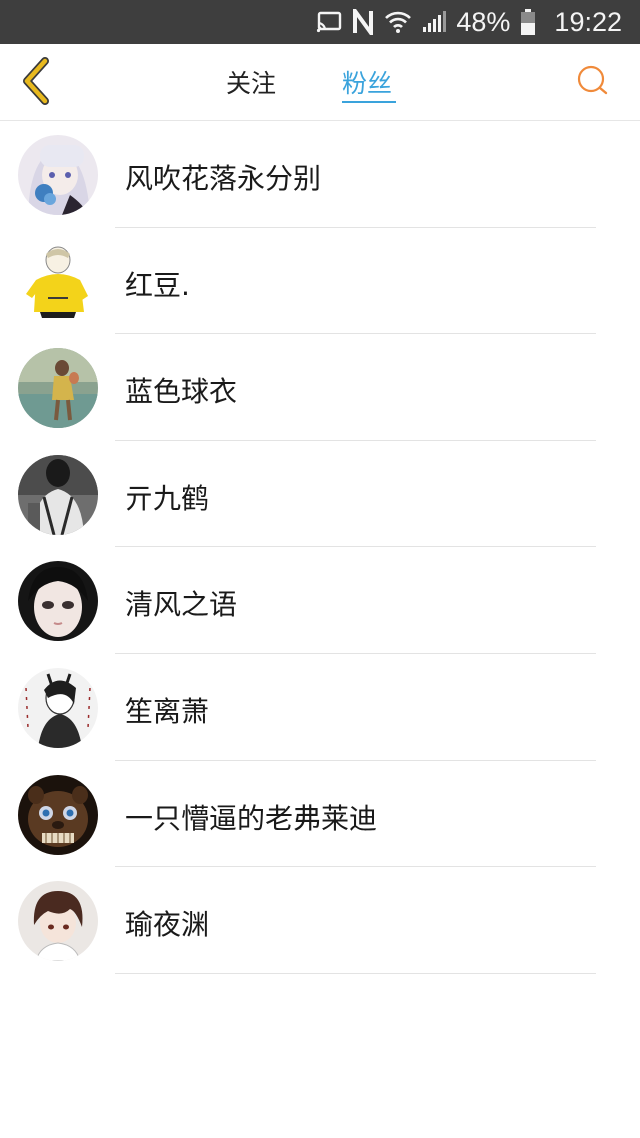 The image size is (640, 1138). I want to click on fan-name: 红豆., so click(157, 285).